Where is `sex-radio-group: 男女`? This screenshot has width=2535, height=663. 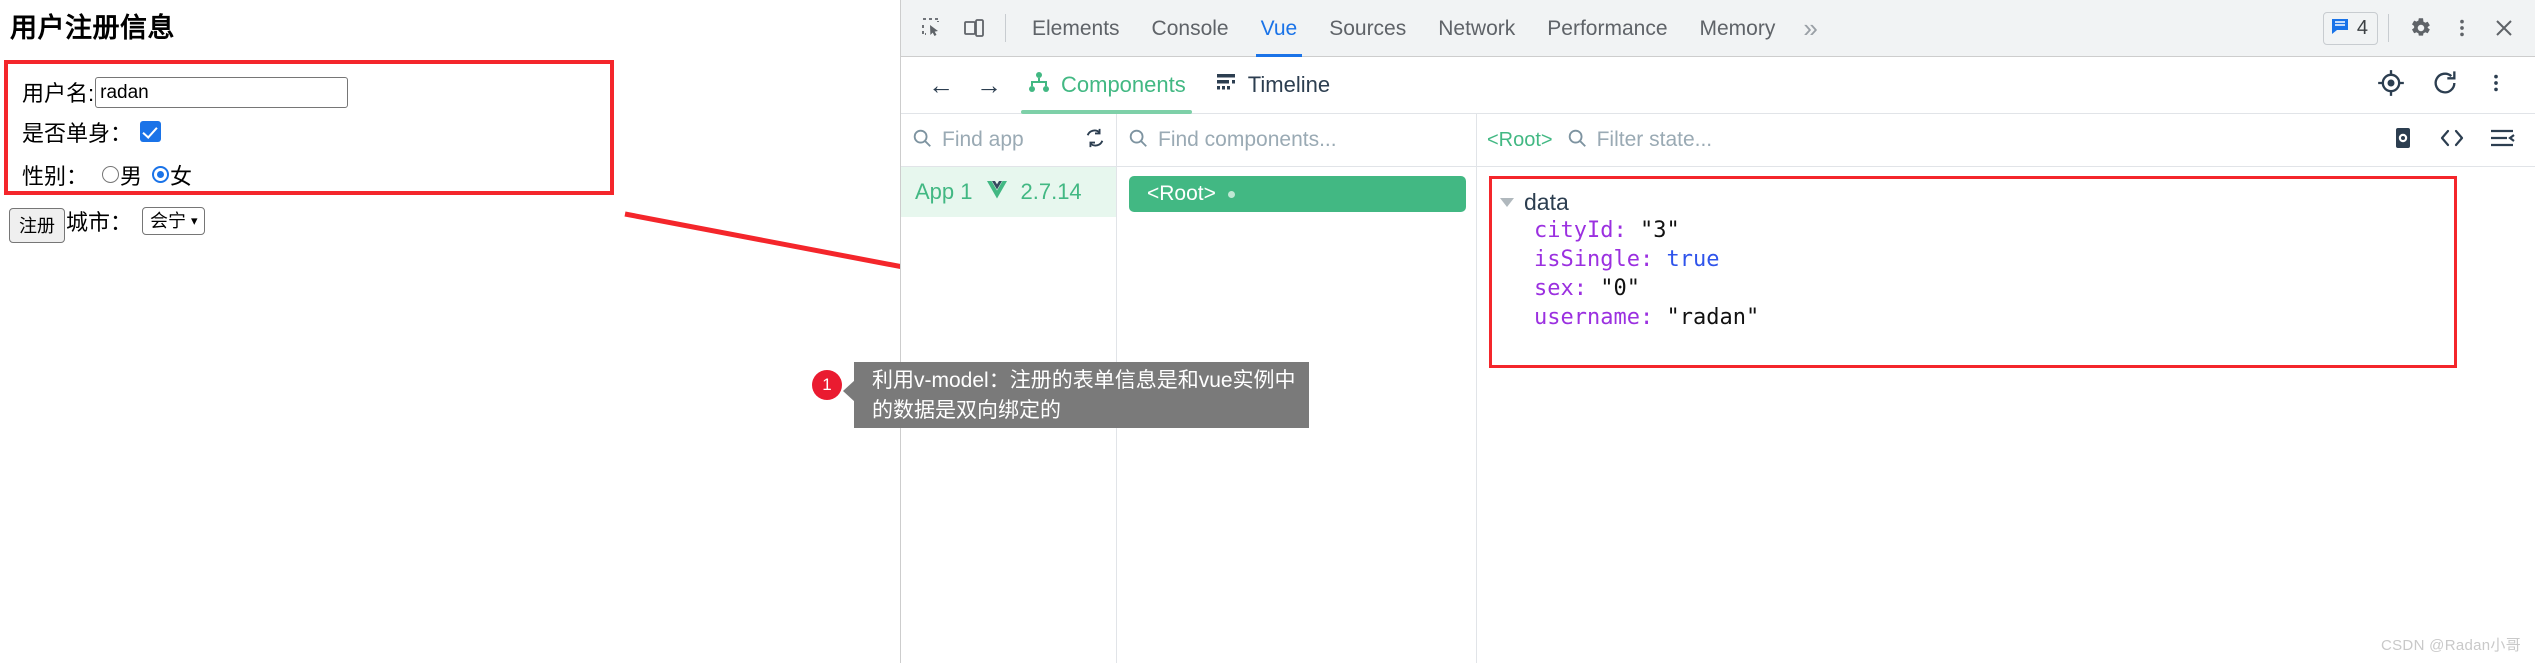
sex-radio-group: 男女 is located at coordinates (152, 175).